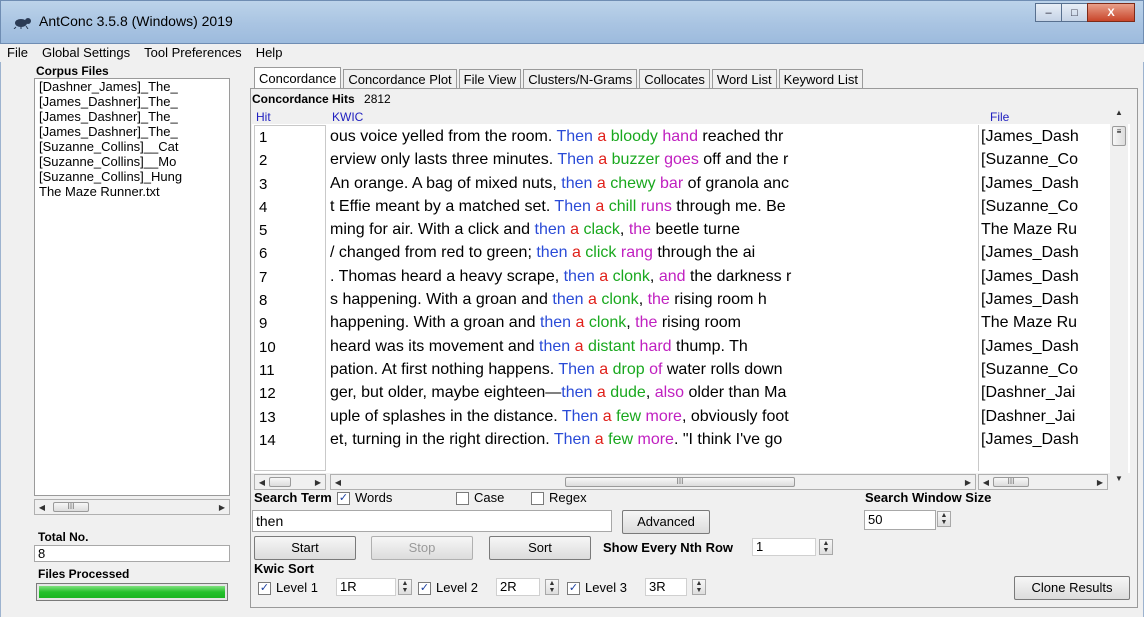 This screenshot has height=617, width=1144. What do you see at coordinates (132, 176) in the screenshot?
I see `corpus-file-item: [Suzanne_Collins]_Hung` at bounding box center [132, 176].